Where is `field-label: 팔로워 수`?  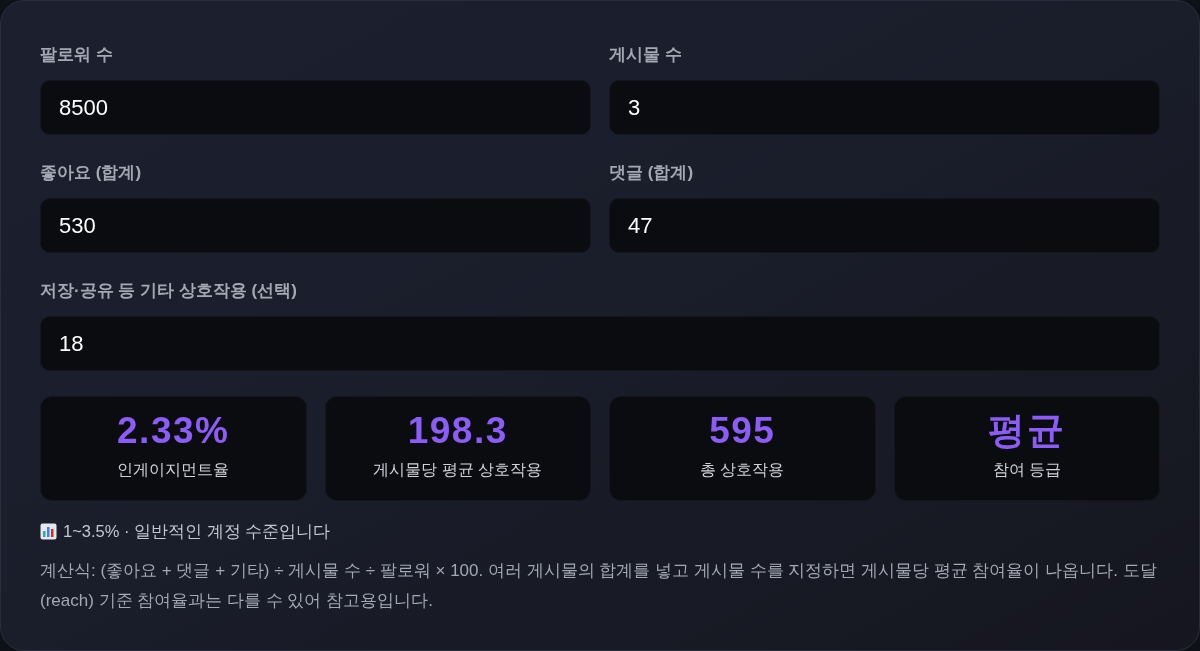 field-label: 팔로워 수 is located at coordinates (76, 55).